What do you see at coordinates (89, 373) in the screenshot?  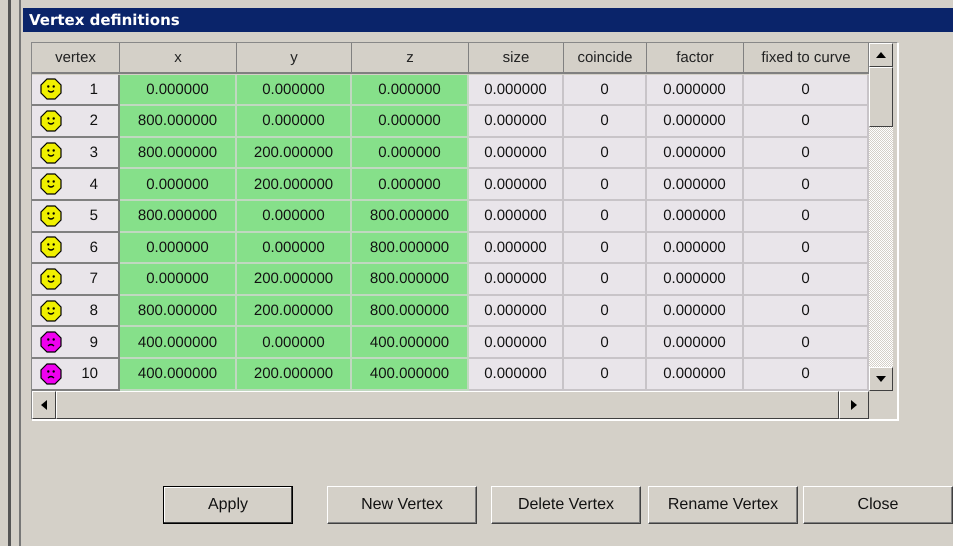 I see `vertex-number: 10` at bounding box center [89, 373].